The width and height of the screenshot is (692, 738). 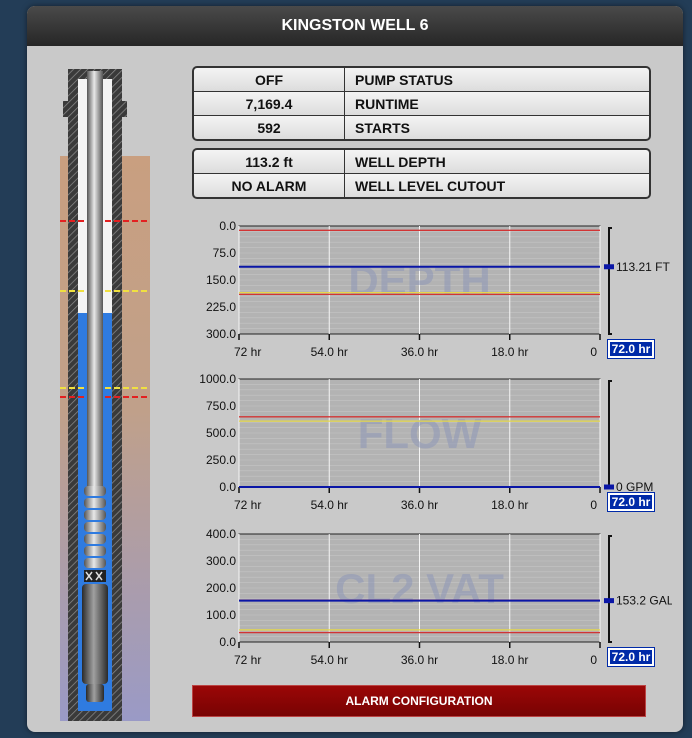 What do you see at coordinates (221, 615) in the screenshot?
I see `y-tick-label: 100.0` at bounding box center [221, 615].